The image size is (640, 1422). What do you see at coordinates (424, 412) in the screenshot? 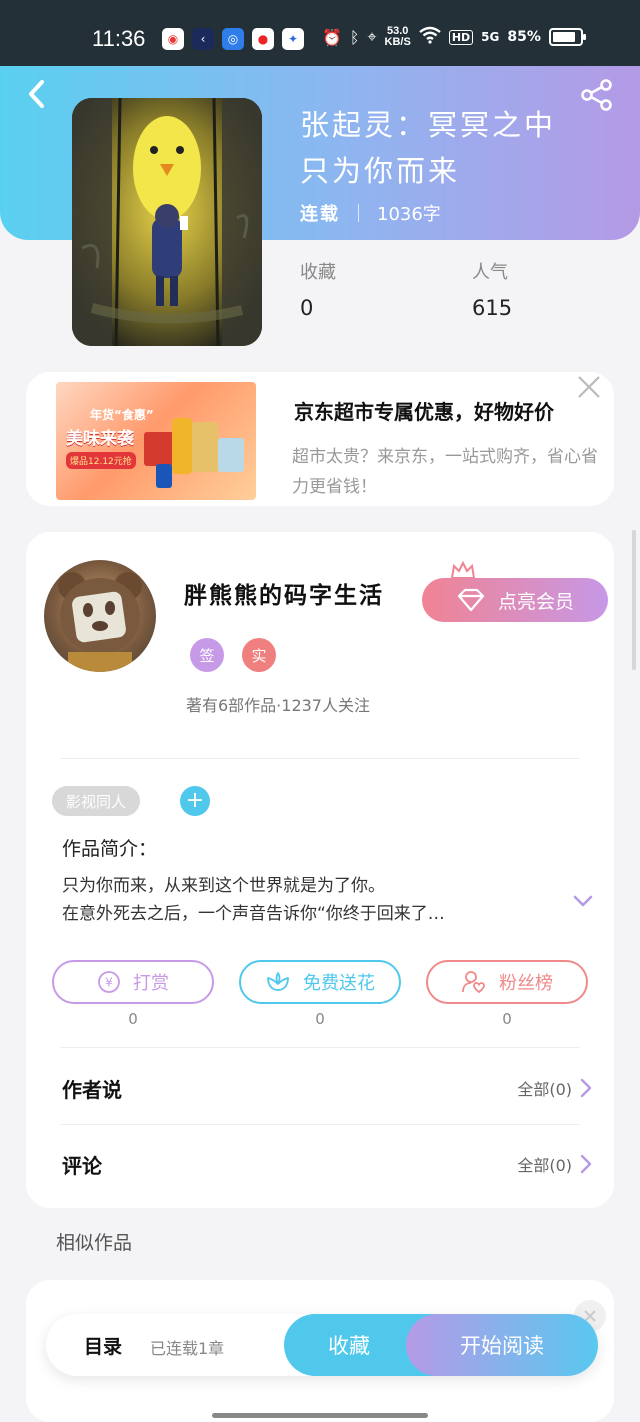
I see `ad-title: 京东超市专属优惠，好物好价` at bounding box center [424, 412].